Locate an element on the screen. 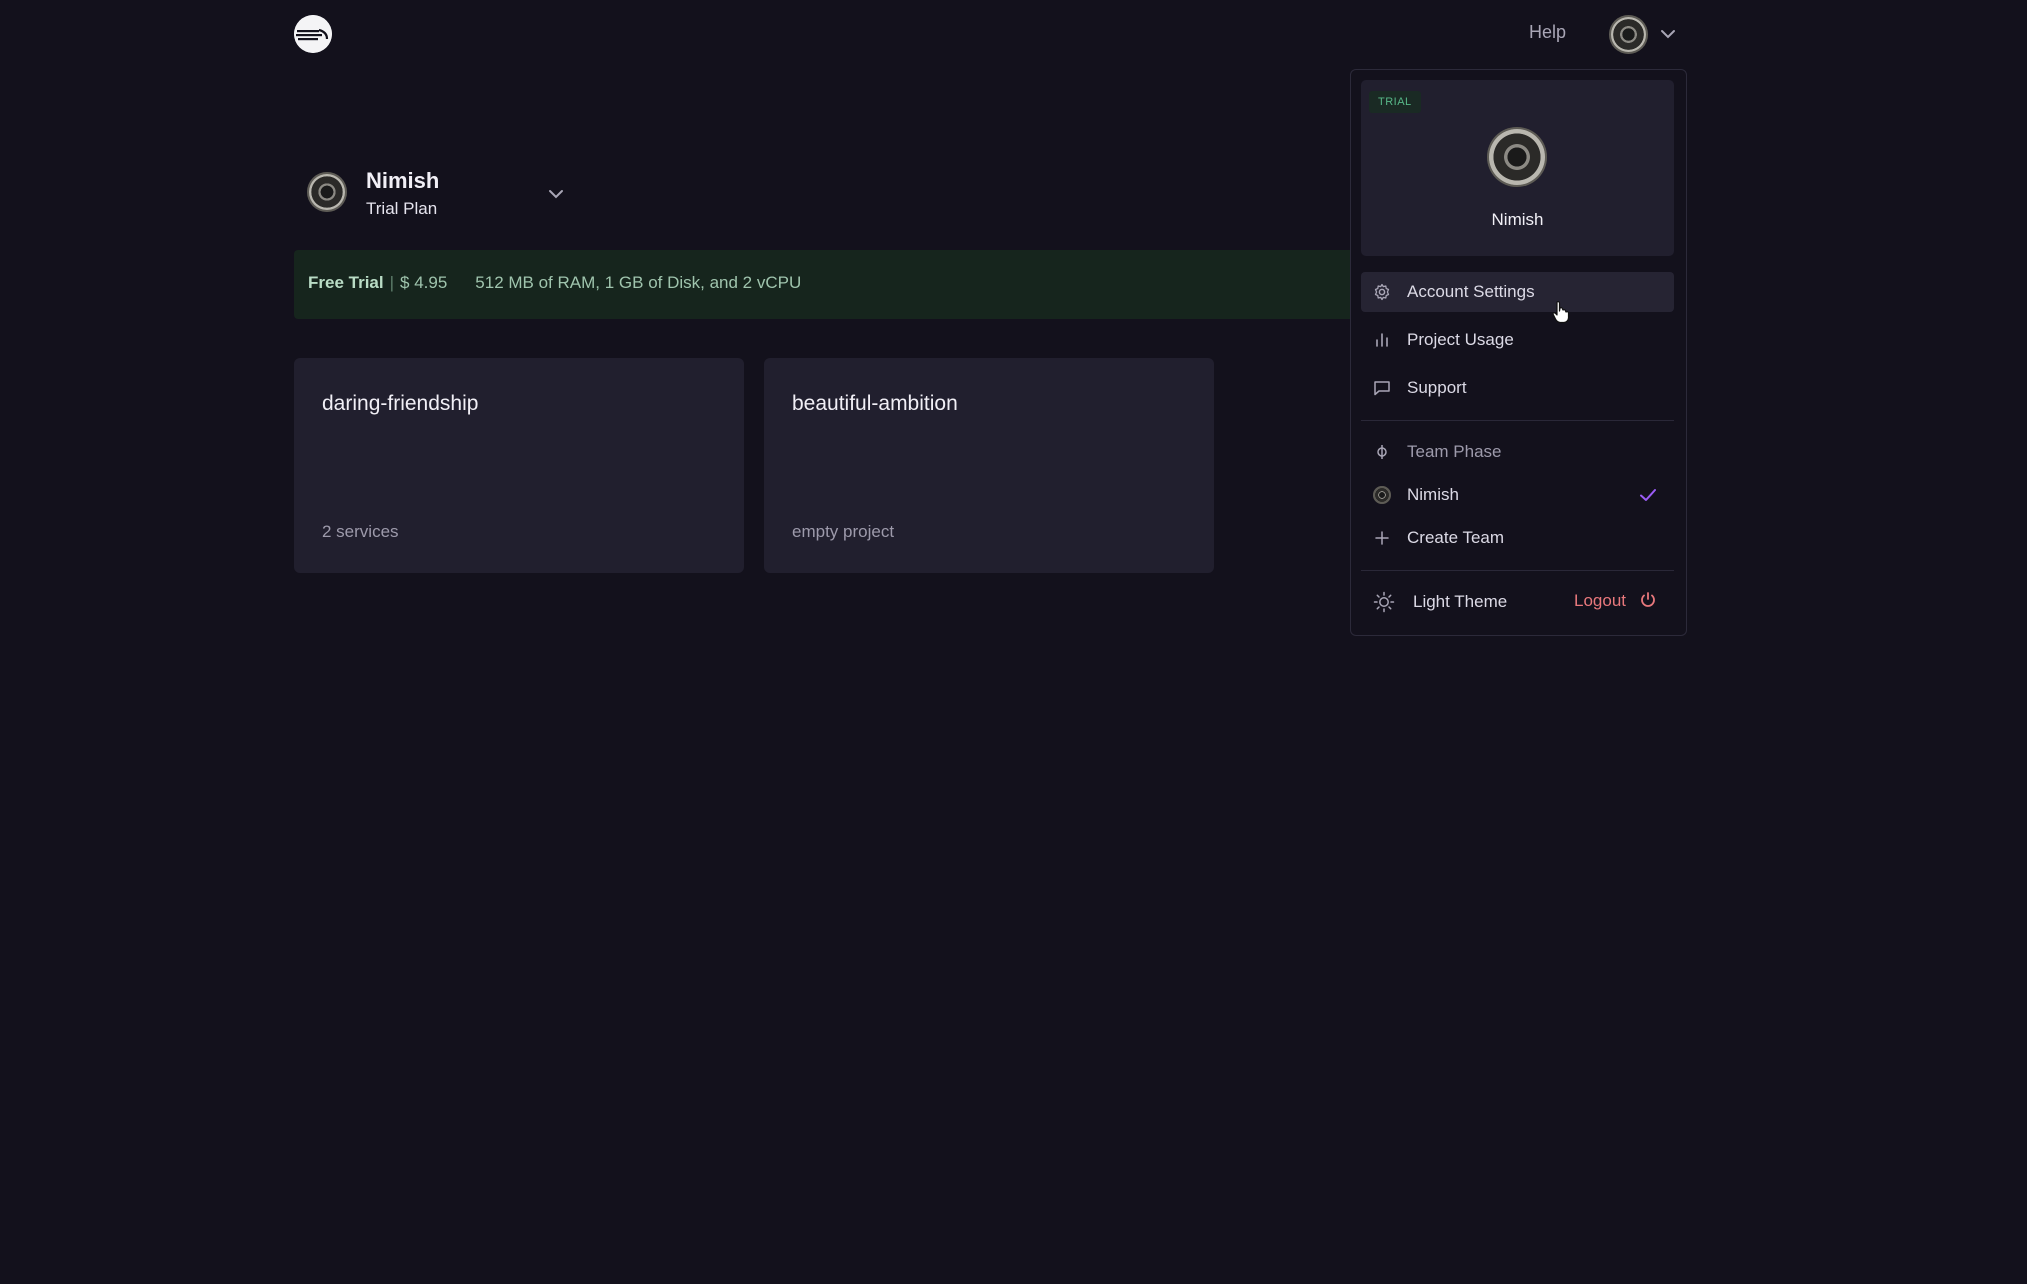 The height and width of the screenshot is (1284, 2027). banner-spec: 512 MB of RAM, 1 GB of Disk, and 2 vCPU is located at coordinates (638, 282).